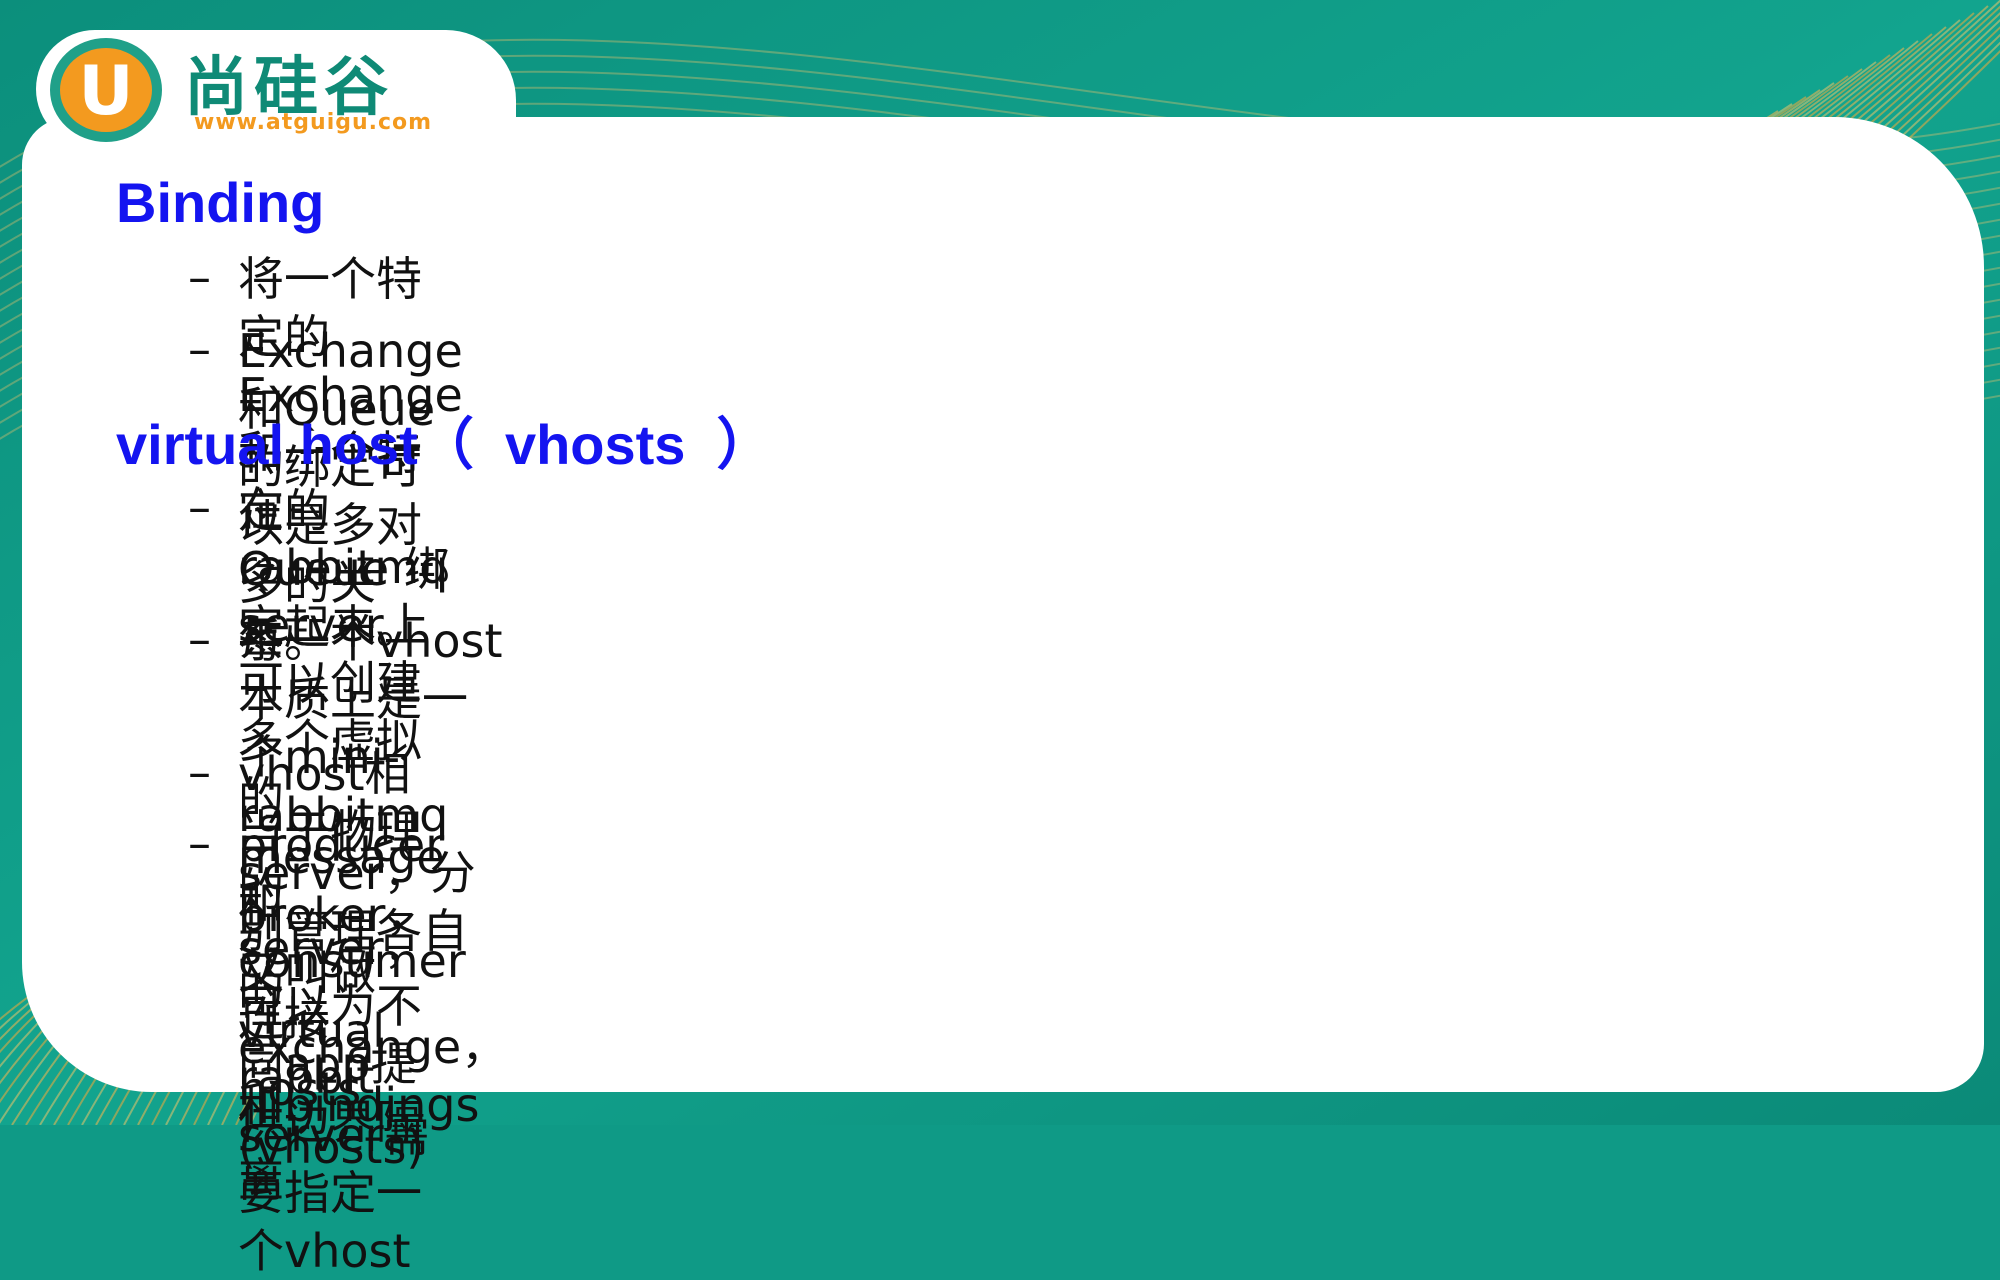  What do you see at coordinates (220, 202) in the screenshot?
I see `heading-binding: Binding` at bounding box center [220, 202].